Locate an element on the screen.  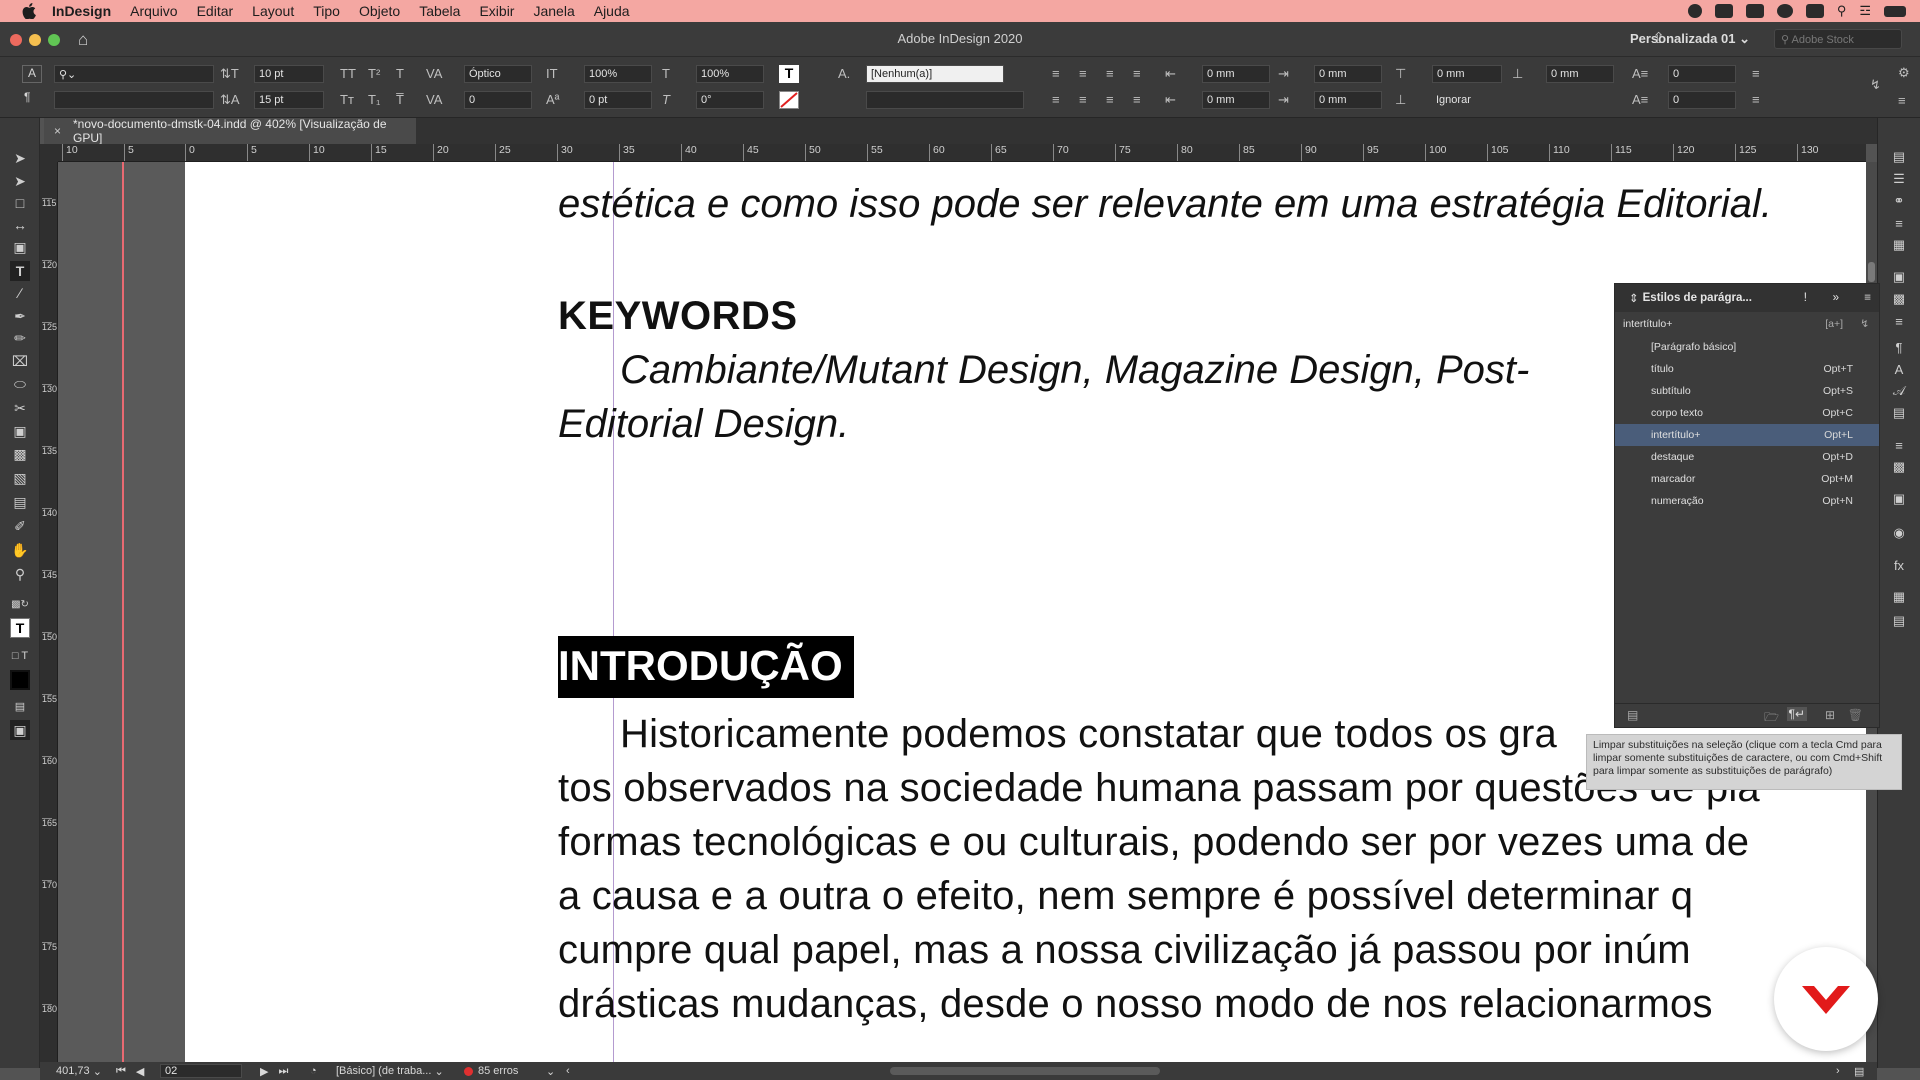
glyphs-panel-icon: 𝒜 is located at coordinates (1899, 391).